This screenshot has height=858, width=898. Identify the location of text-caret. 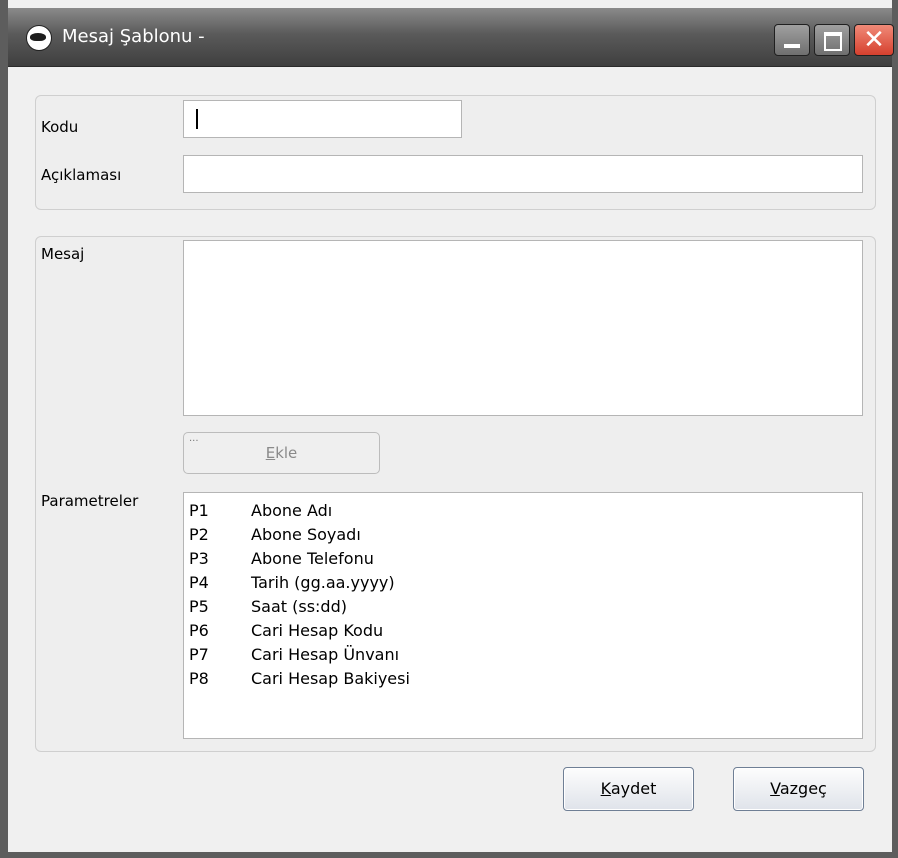
(197, 119).